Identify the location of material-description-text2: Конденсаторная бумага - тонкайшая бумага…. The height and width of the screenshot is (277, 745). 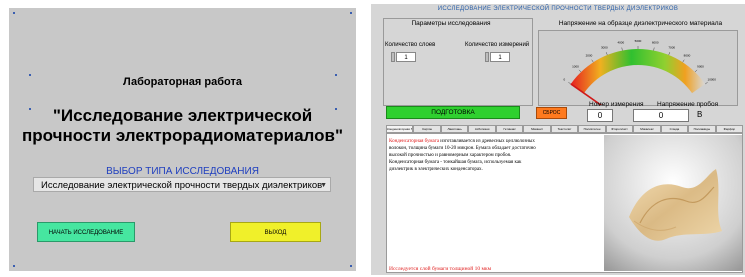
(455, 166).